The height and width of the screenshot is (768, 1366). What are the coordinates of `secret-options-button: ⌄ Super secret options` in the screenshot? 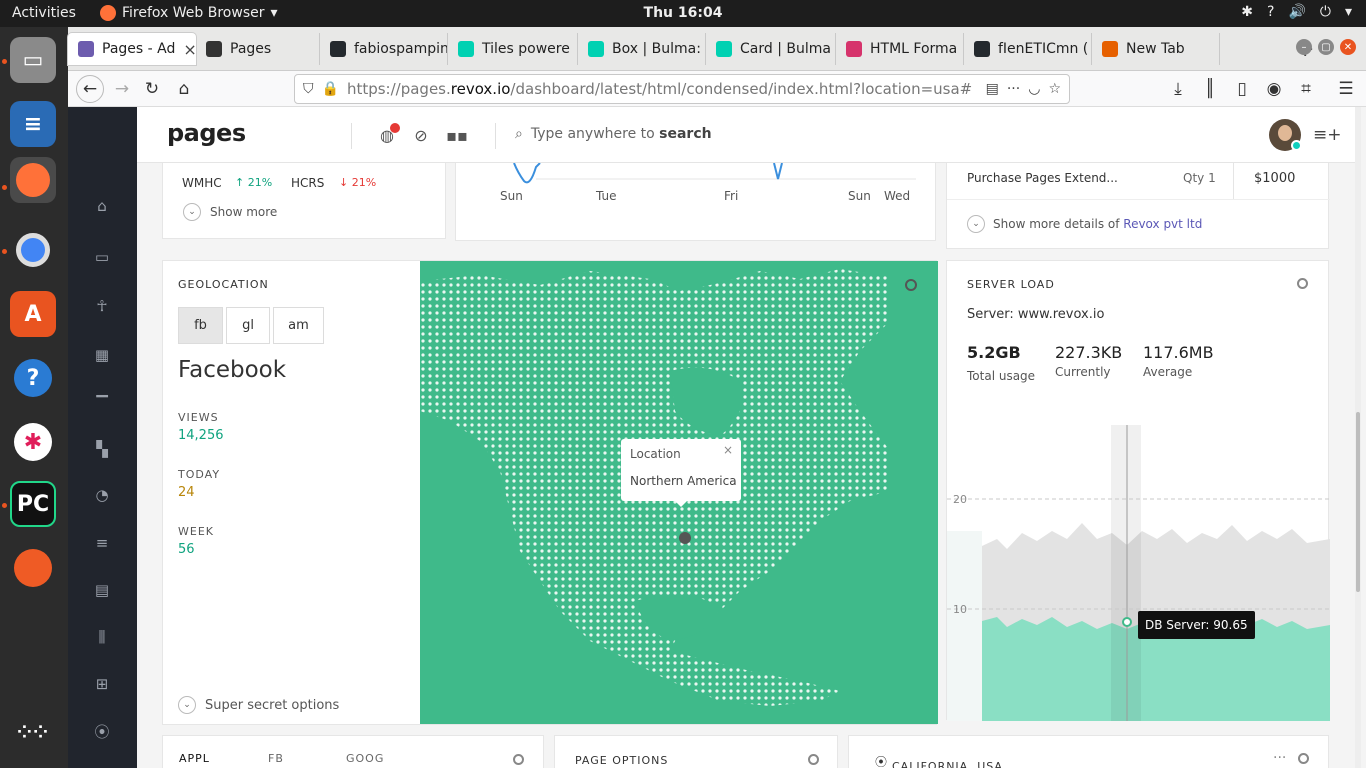 It's located at (258, 705).